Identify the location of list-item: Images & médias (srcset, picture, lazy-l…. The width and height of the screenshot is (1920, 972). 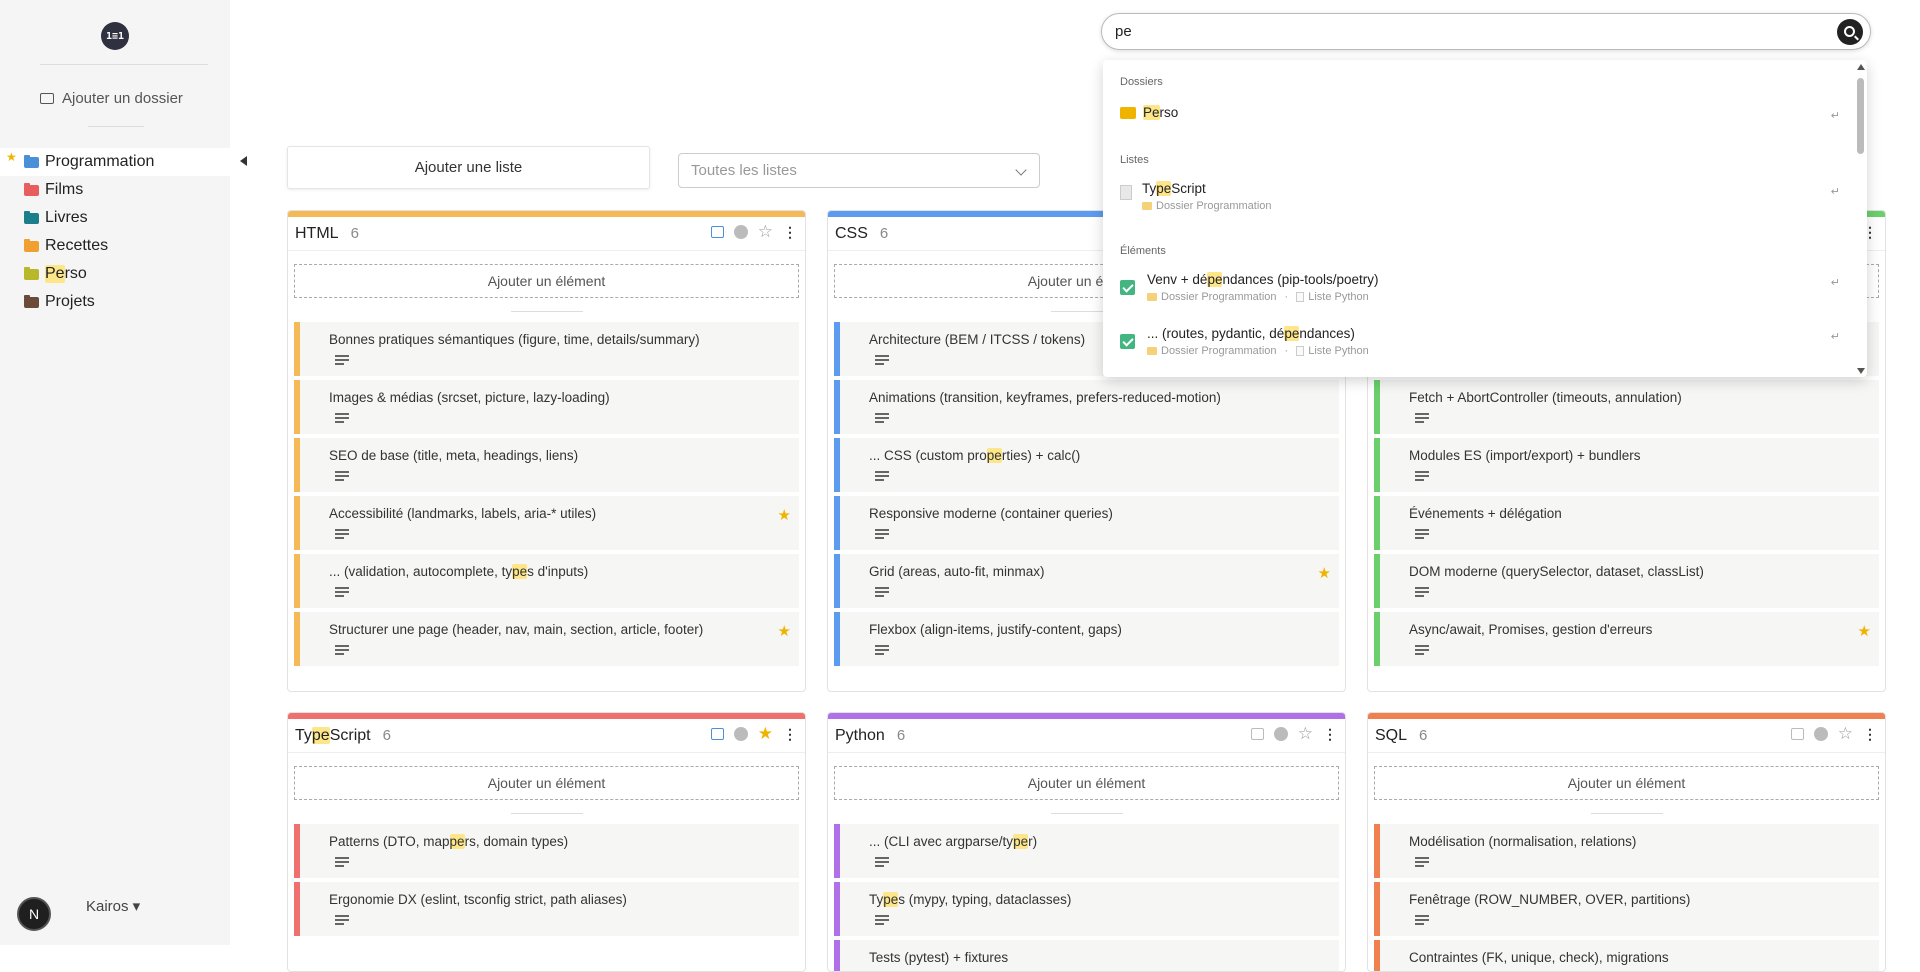
(546, 407).